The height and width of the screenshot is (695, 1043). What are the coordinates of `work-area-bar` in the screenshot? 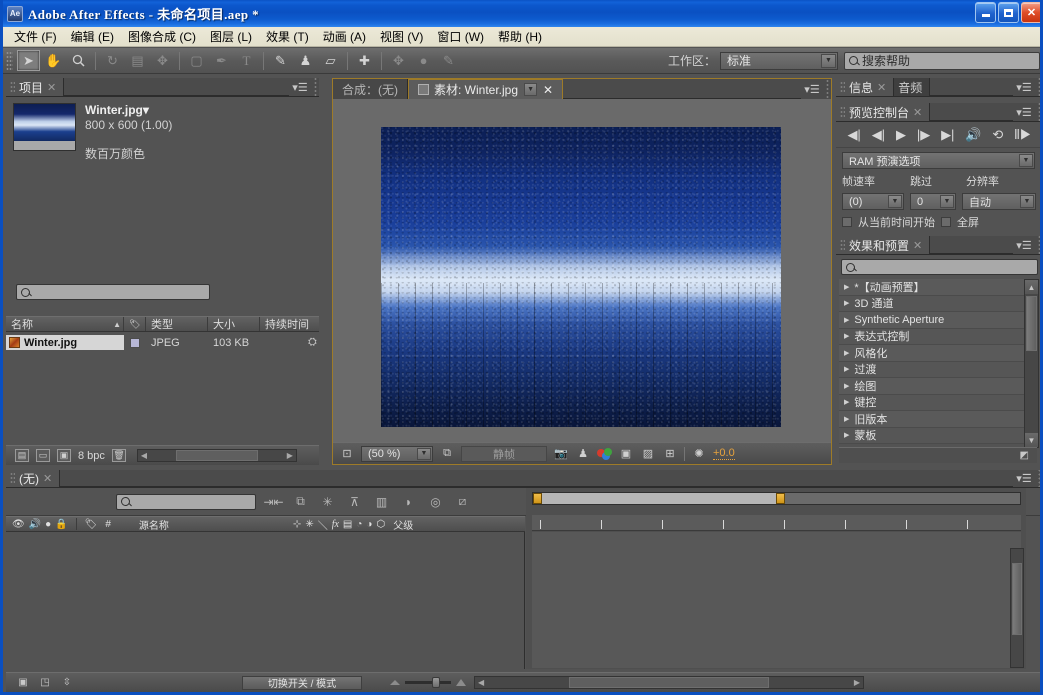 It's located at (776, 498).